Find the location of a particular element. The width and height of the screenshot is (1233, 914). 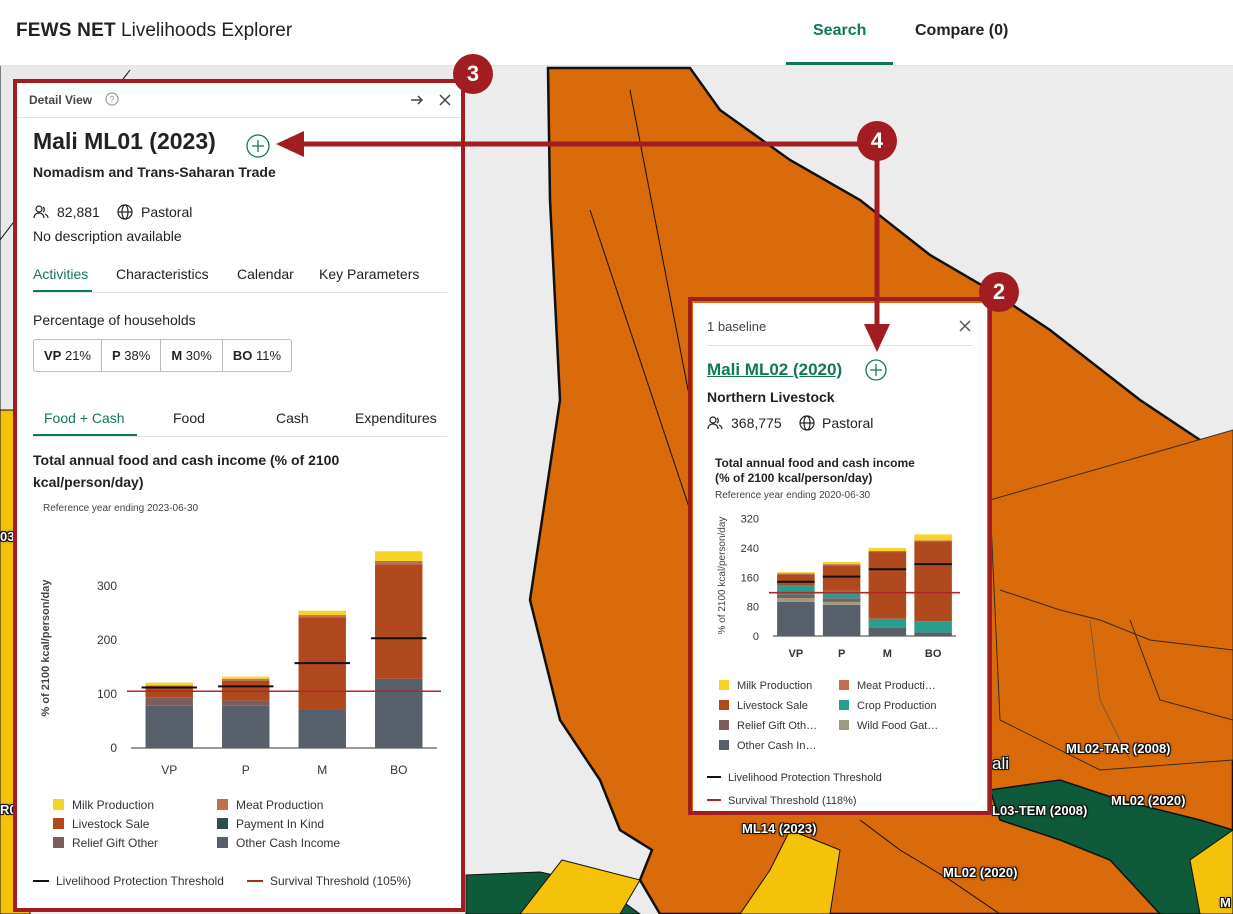

globe-icon is located at coordinates (125, 212).